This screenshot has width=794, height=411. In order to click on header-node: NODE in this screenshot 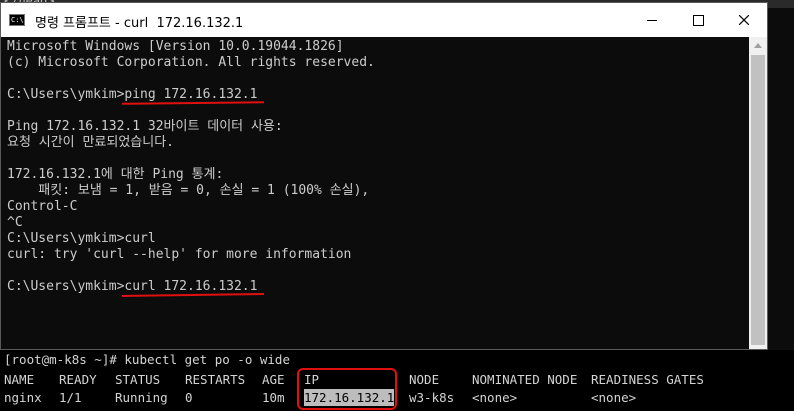, I will do `click(424, 379)`.